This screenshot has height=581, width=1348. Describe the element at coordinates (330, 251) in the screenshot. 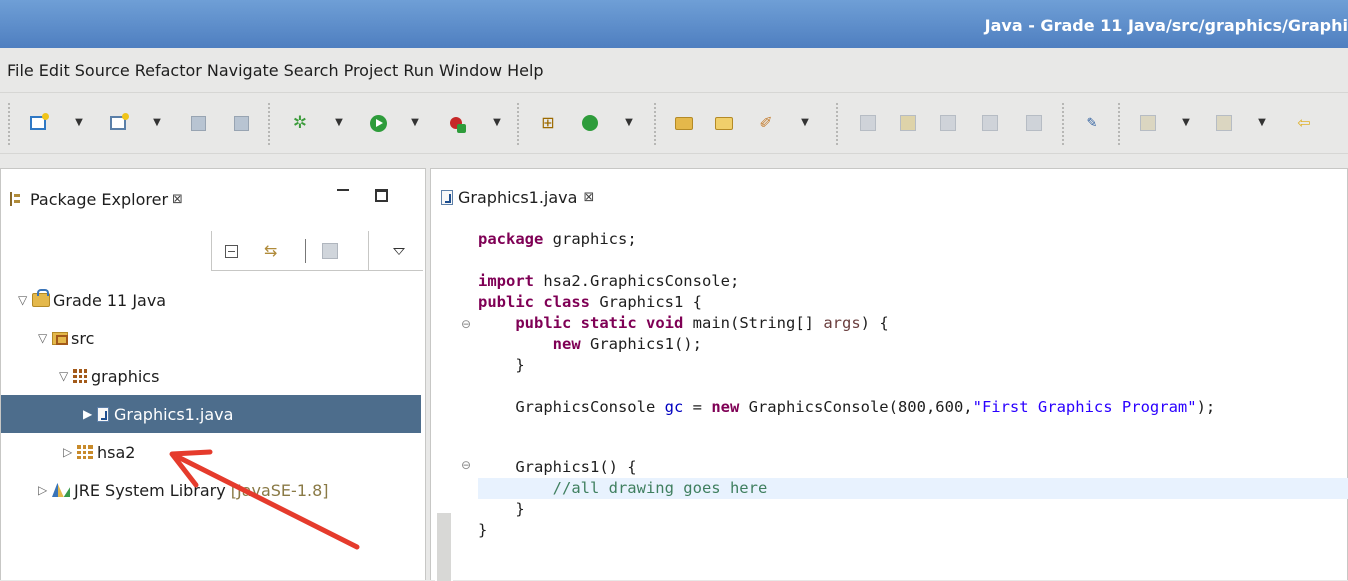

I see `filter-icon` at that location.